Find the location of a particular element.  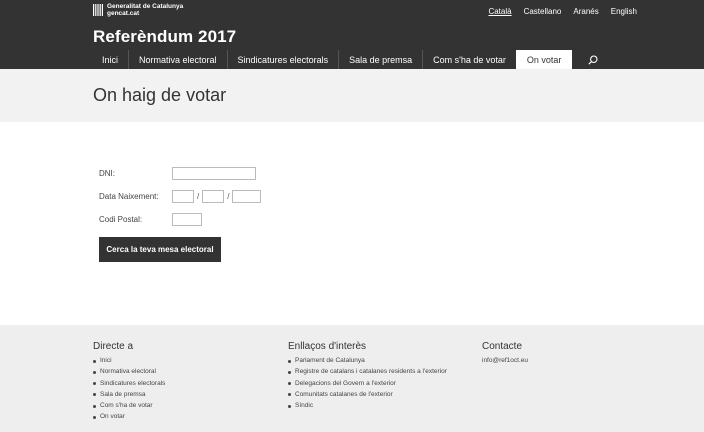

page-title-band: On haig de votar is located at coordinates (352, 95).